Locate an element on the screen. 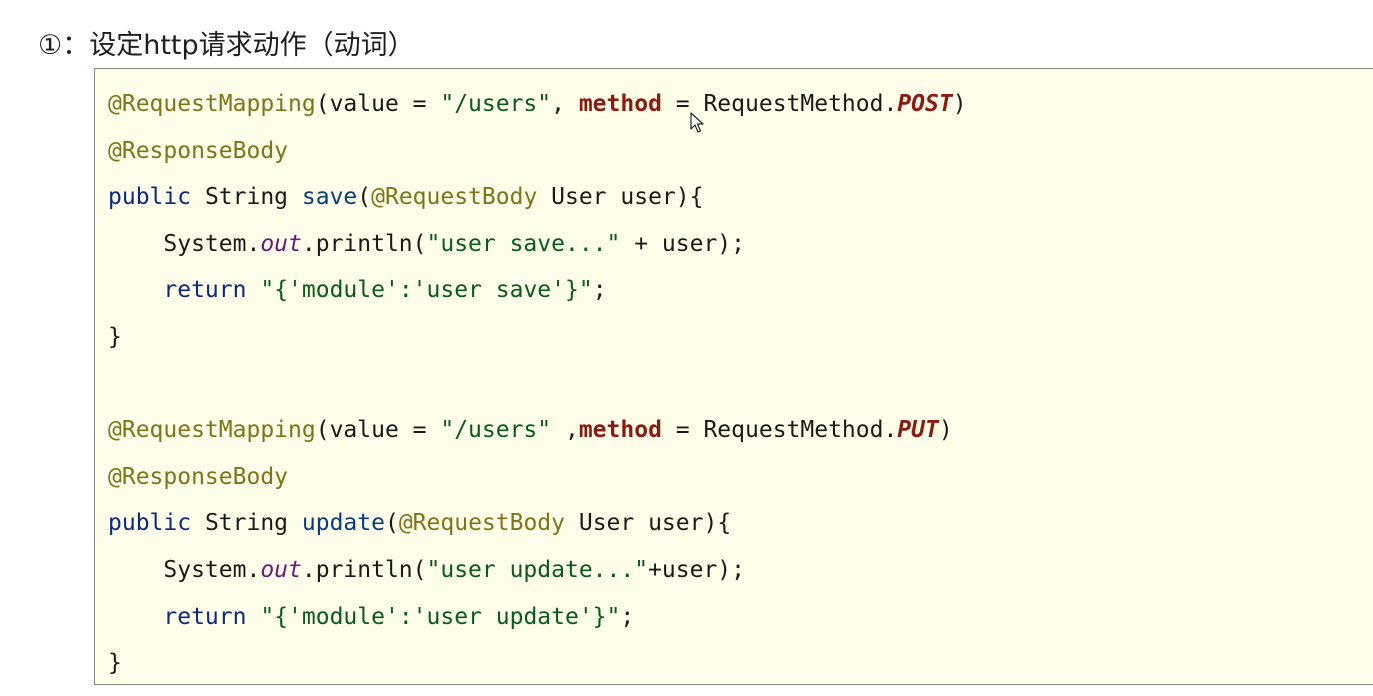 This screenshot has height=696, width=1373. constant-token: PUT is located at coordinates (918, 430).